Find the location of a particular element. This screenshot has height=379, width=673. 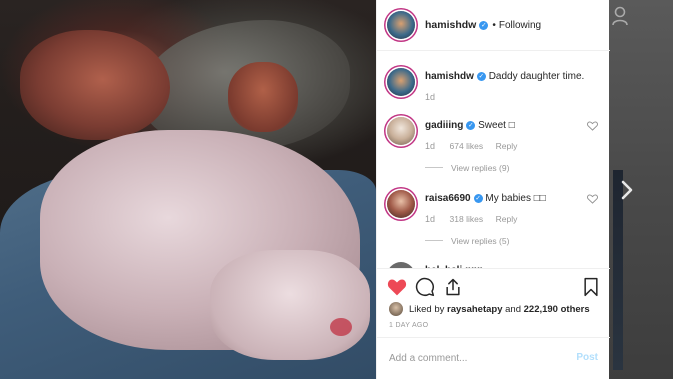

comment-meta: 1d 318 likes Reply is located at coordinates (471, 219).